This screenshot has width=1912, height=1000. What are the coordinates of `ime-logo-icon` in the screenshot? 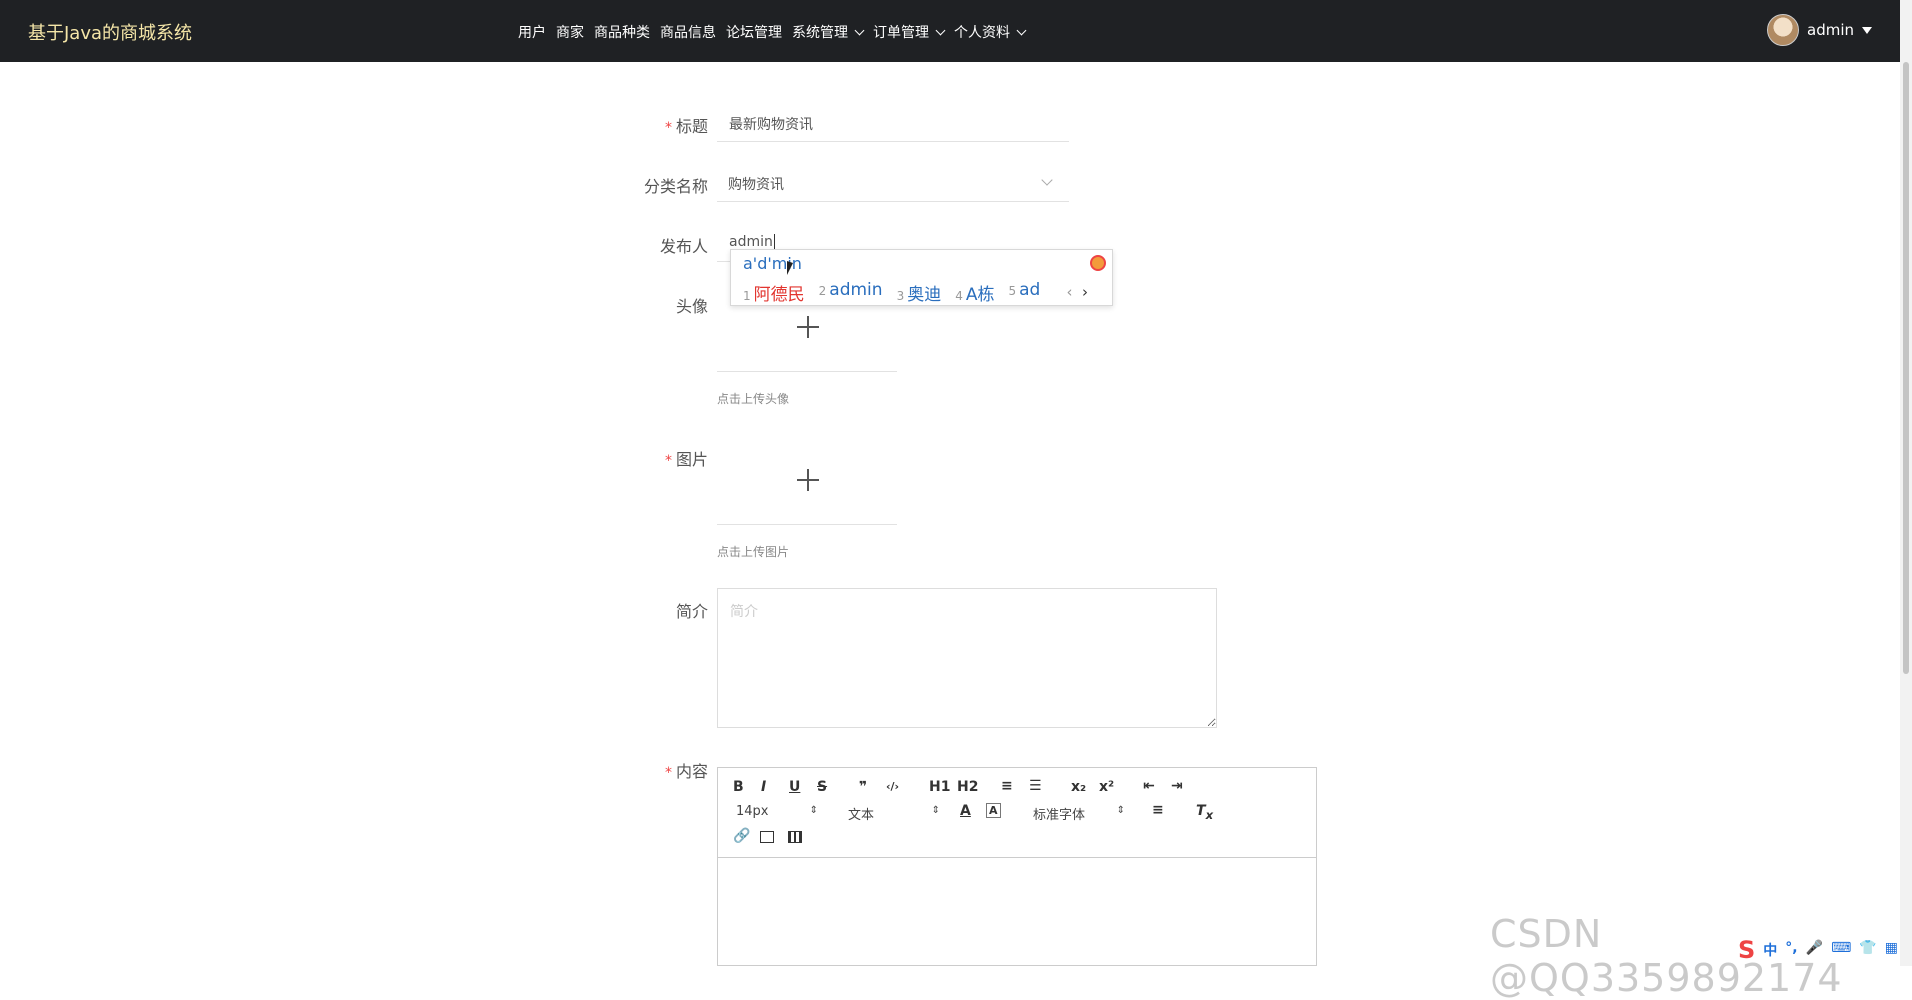 It's located at (1098, 263).